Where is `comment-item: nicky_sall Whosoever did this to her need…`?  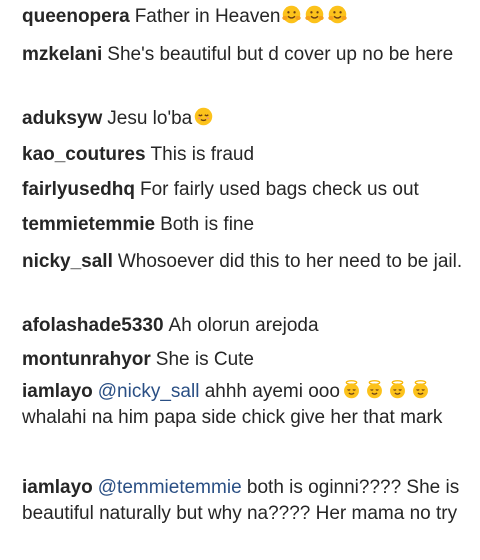
comment-item: nicky_sall Whosoever did this to her need… is located at coordinates (244, 262).